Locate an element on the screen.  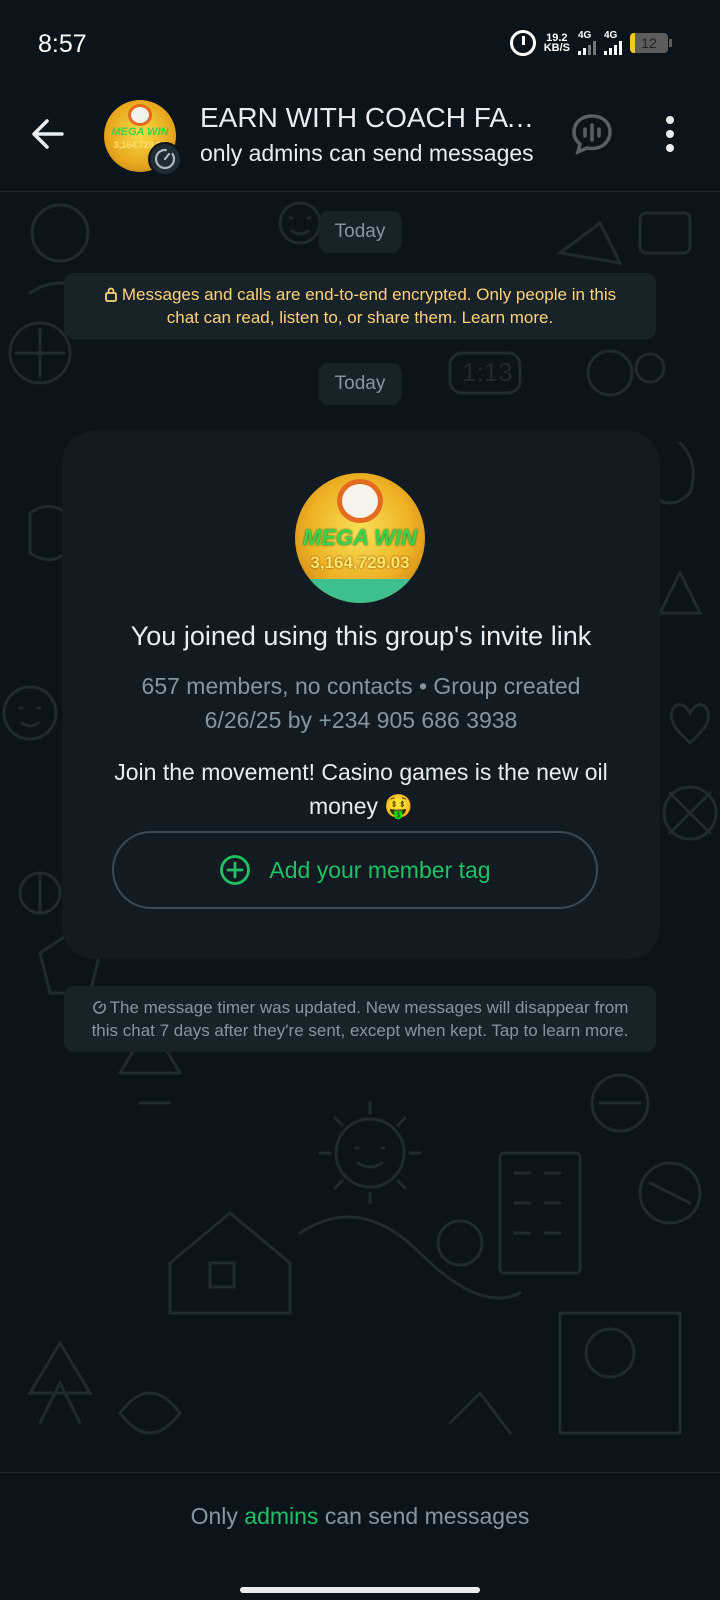
more-options-button is located at coordinates (670, 134).